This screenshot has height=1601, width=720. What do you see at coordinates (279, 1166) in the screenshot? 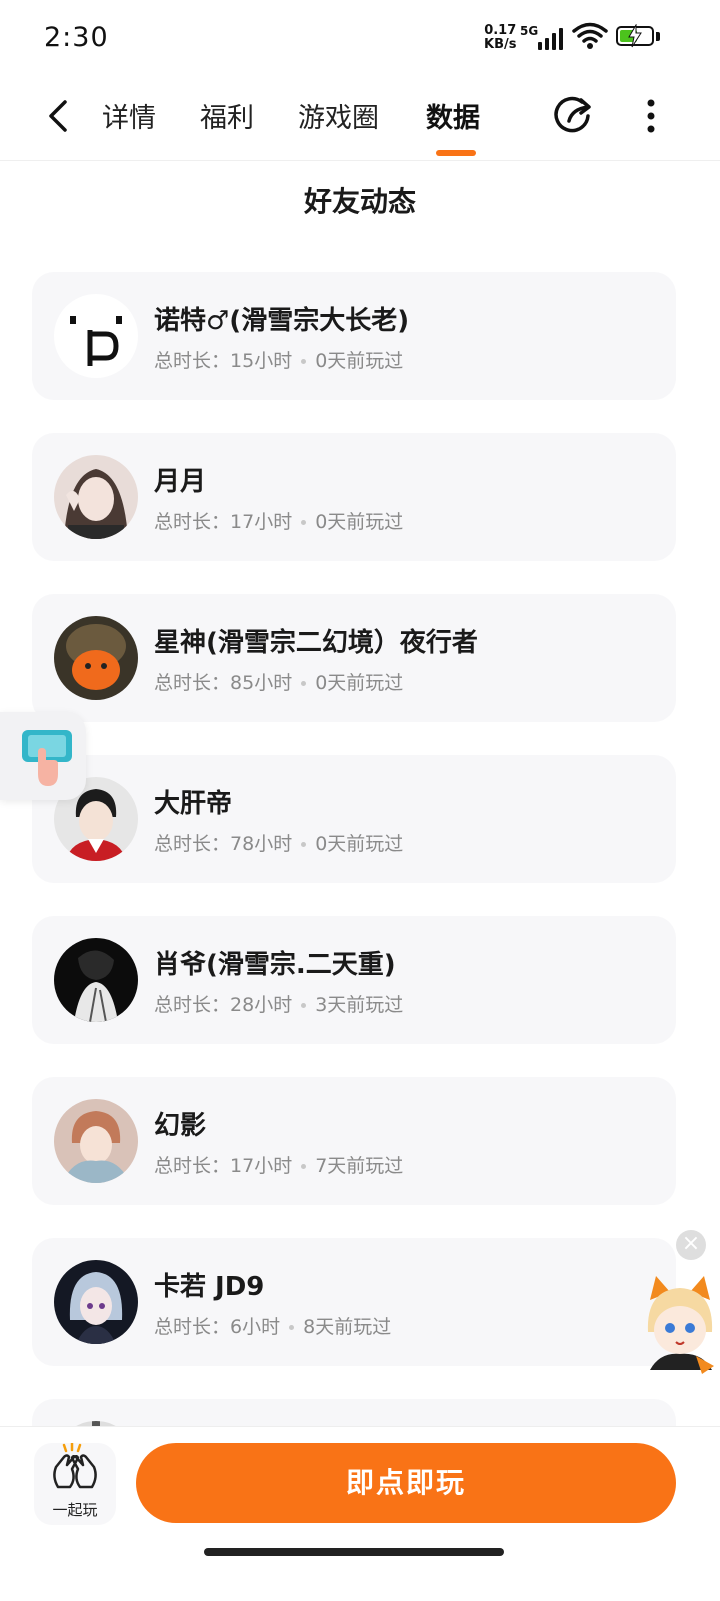
I see `friend-meta: 总时长：17小时 7天前玩过` at bounding box center [279, 1166].